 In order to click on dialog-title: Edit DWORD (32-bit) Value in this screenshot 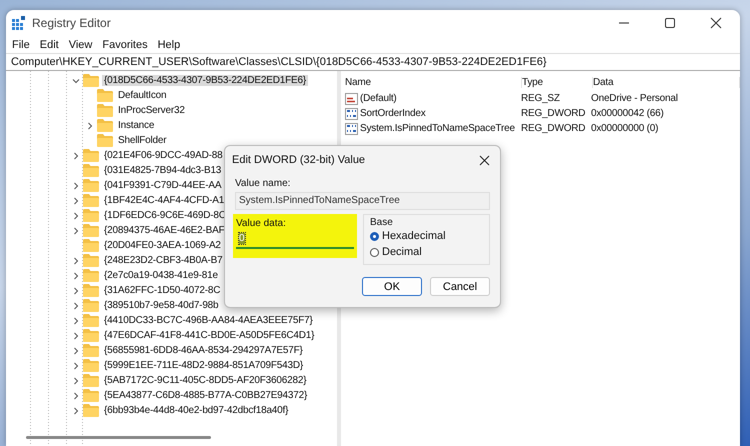, I will do `click(299, 160)`.